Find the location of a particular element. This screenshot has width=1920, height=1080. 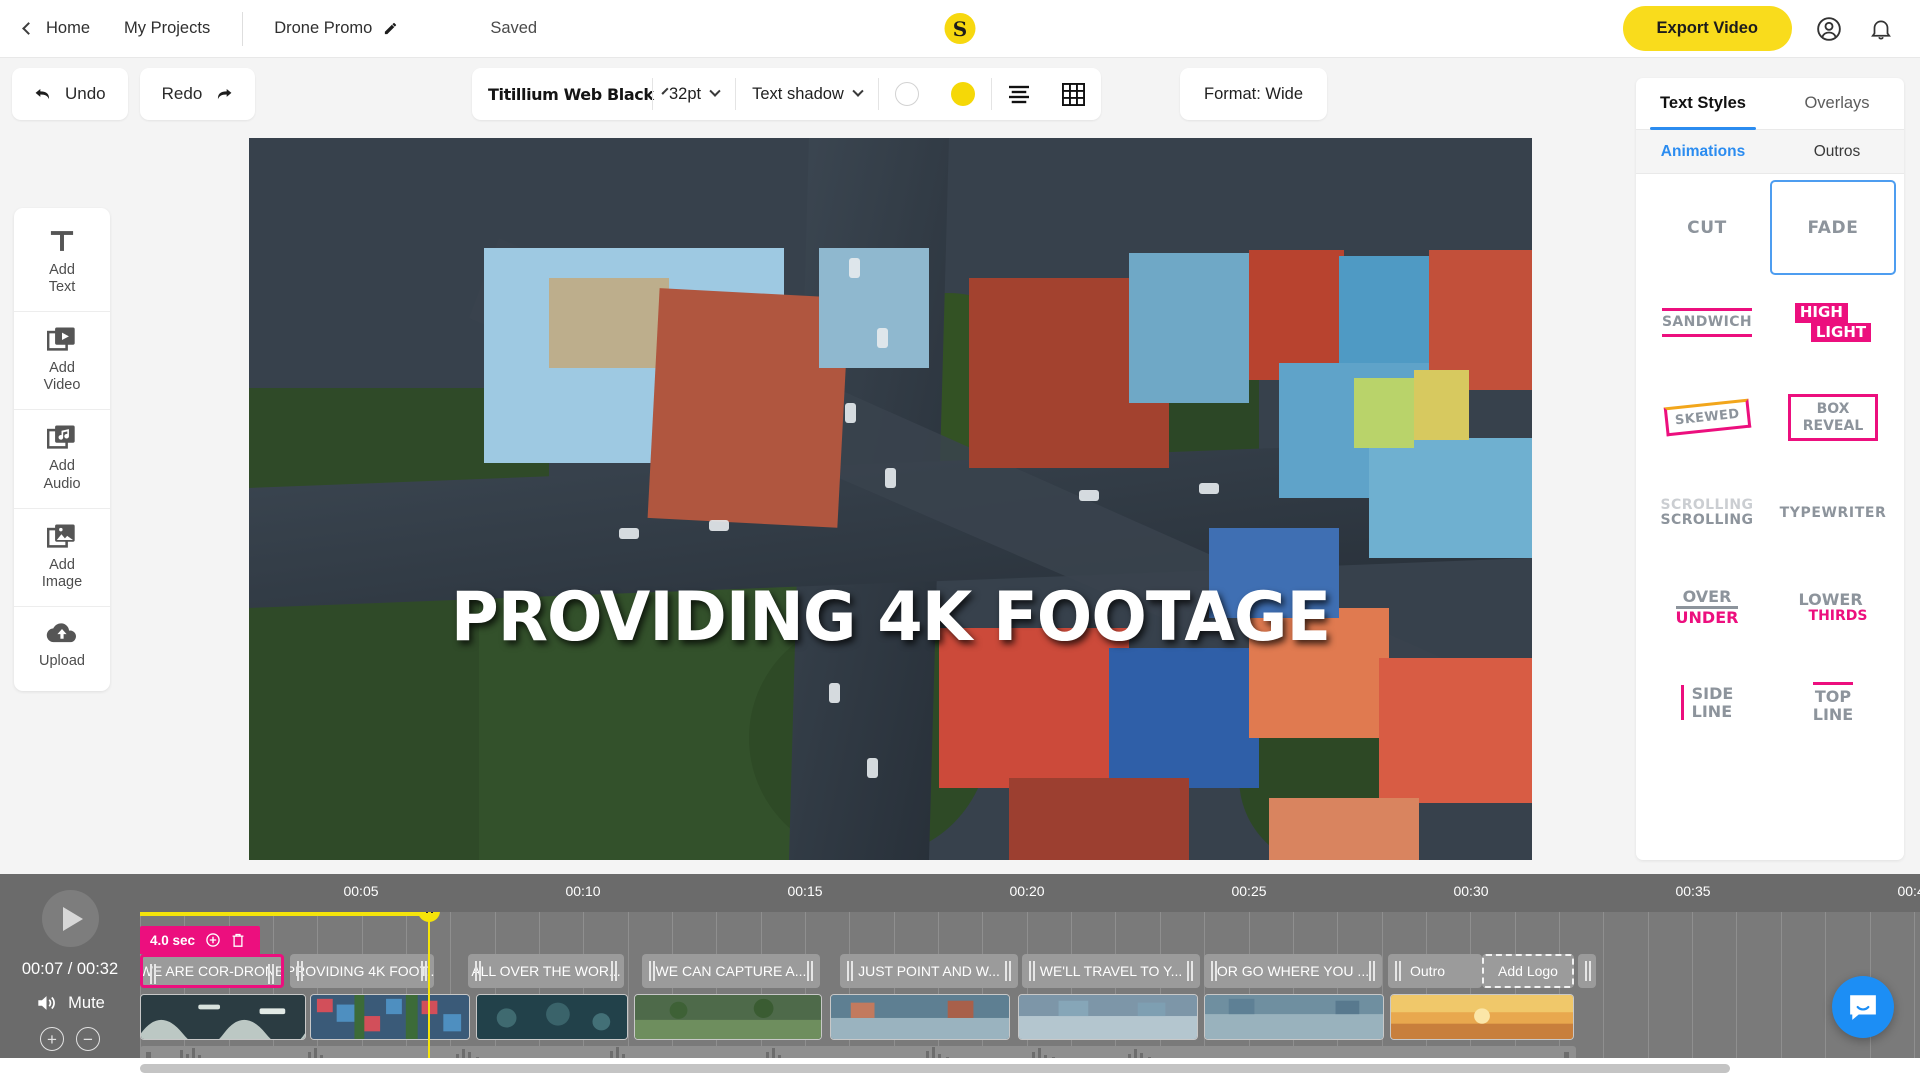

animation-sandwich: SANDWICH is located at coordinates (1707, 322).